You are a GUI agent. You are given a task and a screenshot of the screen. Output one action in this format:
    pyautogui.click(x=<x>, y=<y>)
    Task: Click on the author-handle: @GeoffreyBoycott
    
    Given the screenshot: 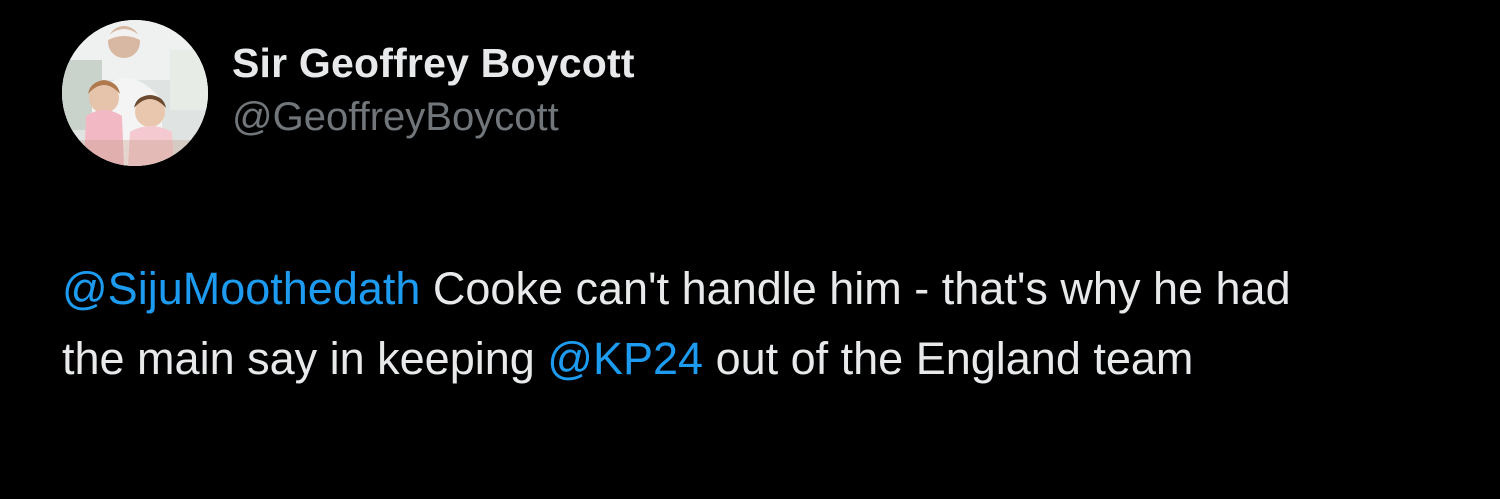 What is the action you would take?
    pyautogui.click(x=433, y=117)
    